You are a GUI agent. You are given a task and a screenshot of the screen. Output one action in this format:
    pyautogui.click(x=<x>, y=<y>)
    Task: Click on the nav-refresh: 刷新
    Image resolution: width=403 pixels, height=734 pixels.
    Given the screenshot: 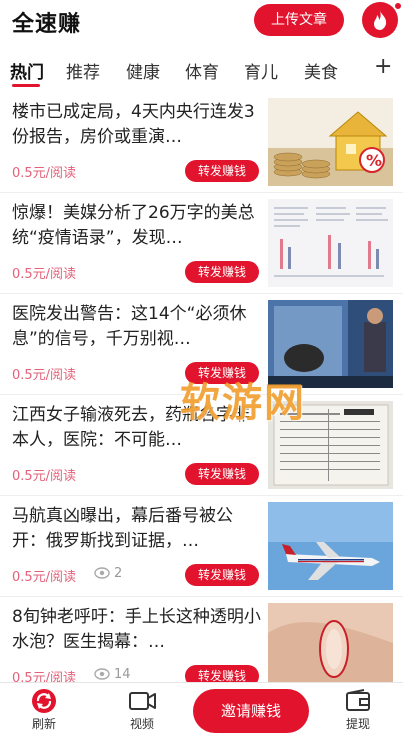 What is the action you would take?
    pyautogui.click(x=44, y=708)
    